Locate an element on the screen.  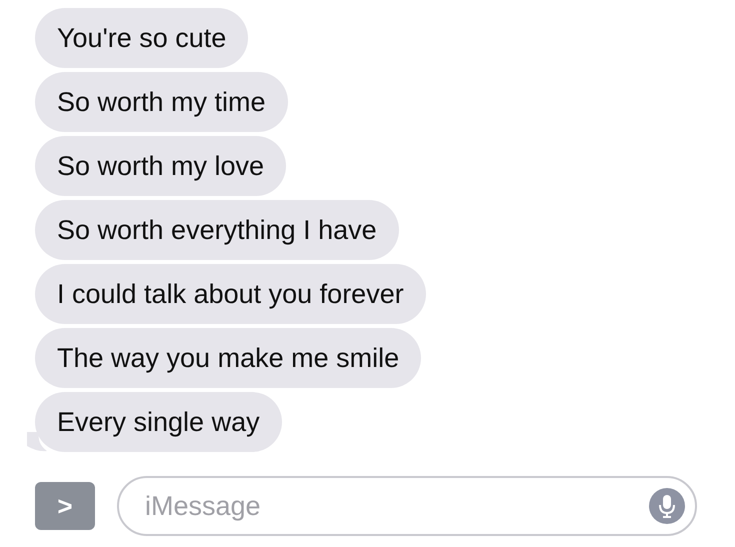
message-bubble: So worth my love is located at coordinates (160, 166).